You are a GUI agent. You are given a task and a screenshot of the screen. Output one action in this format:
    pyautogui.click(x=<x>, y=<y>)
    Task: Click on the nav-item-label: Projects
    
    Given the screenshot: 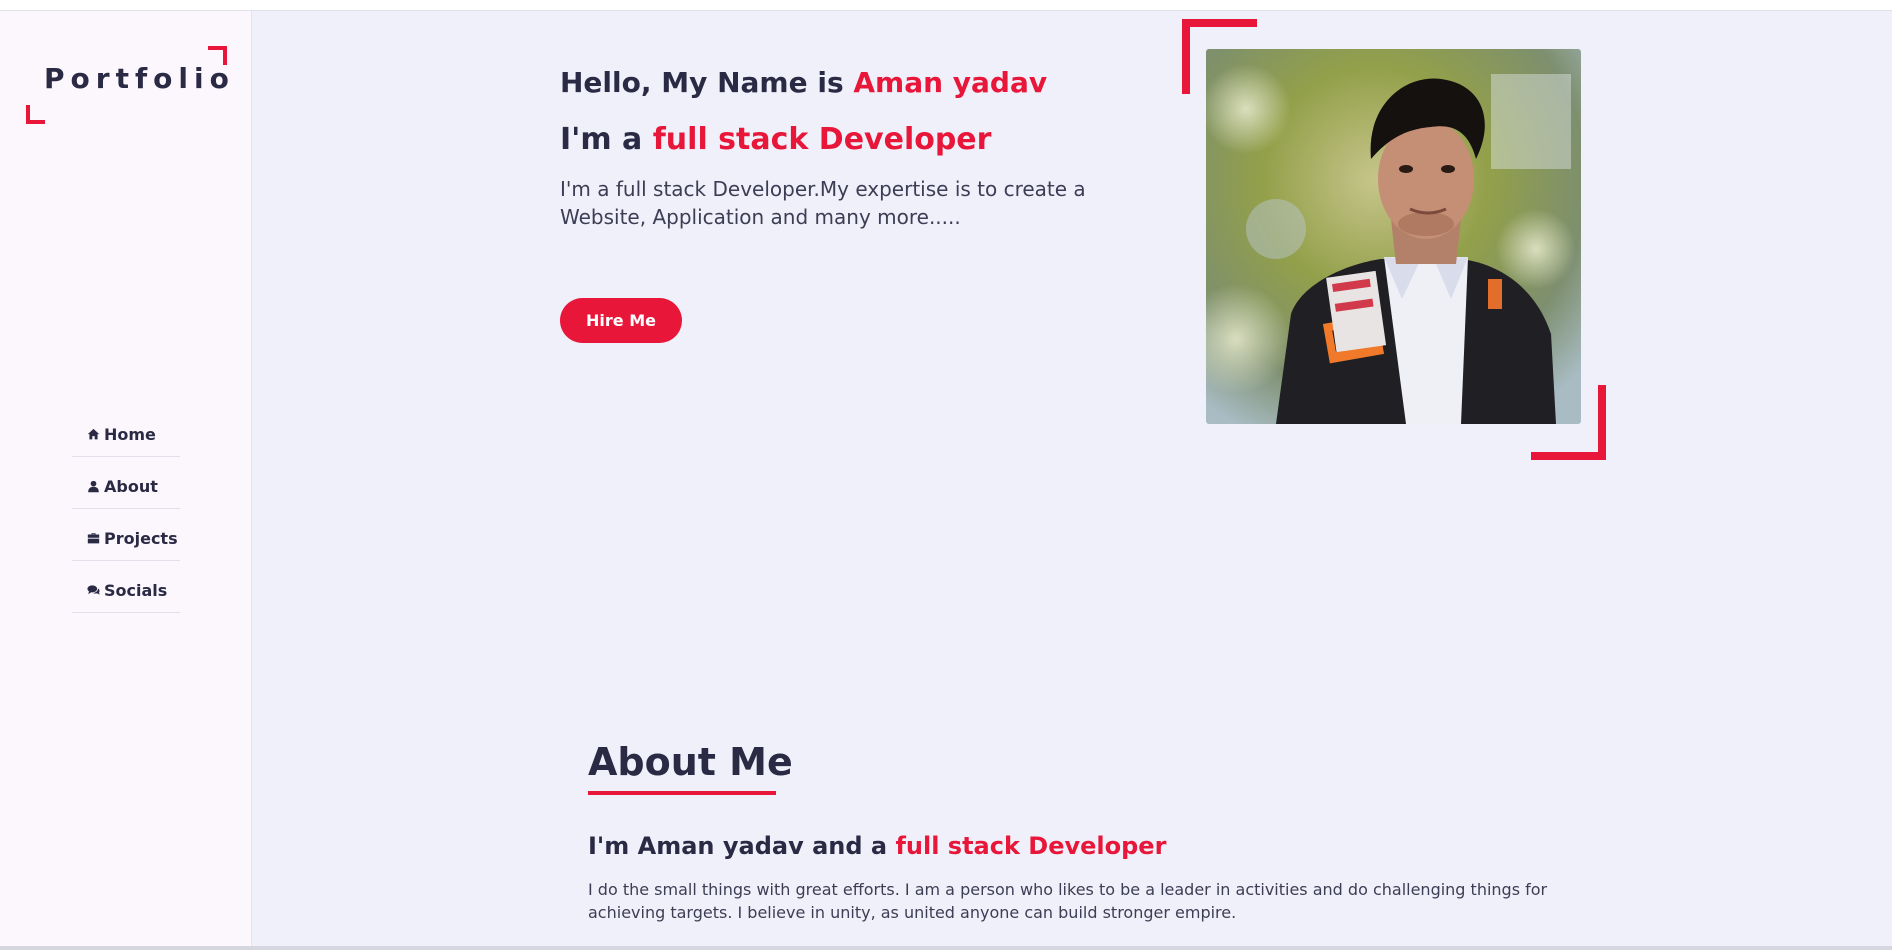 What is the action you would take?
    pyautogui.click(x=141, y=538)
    